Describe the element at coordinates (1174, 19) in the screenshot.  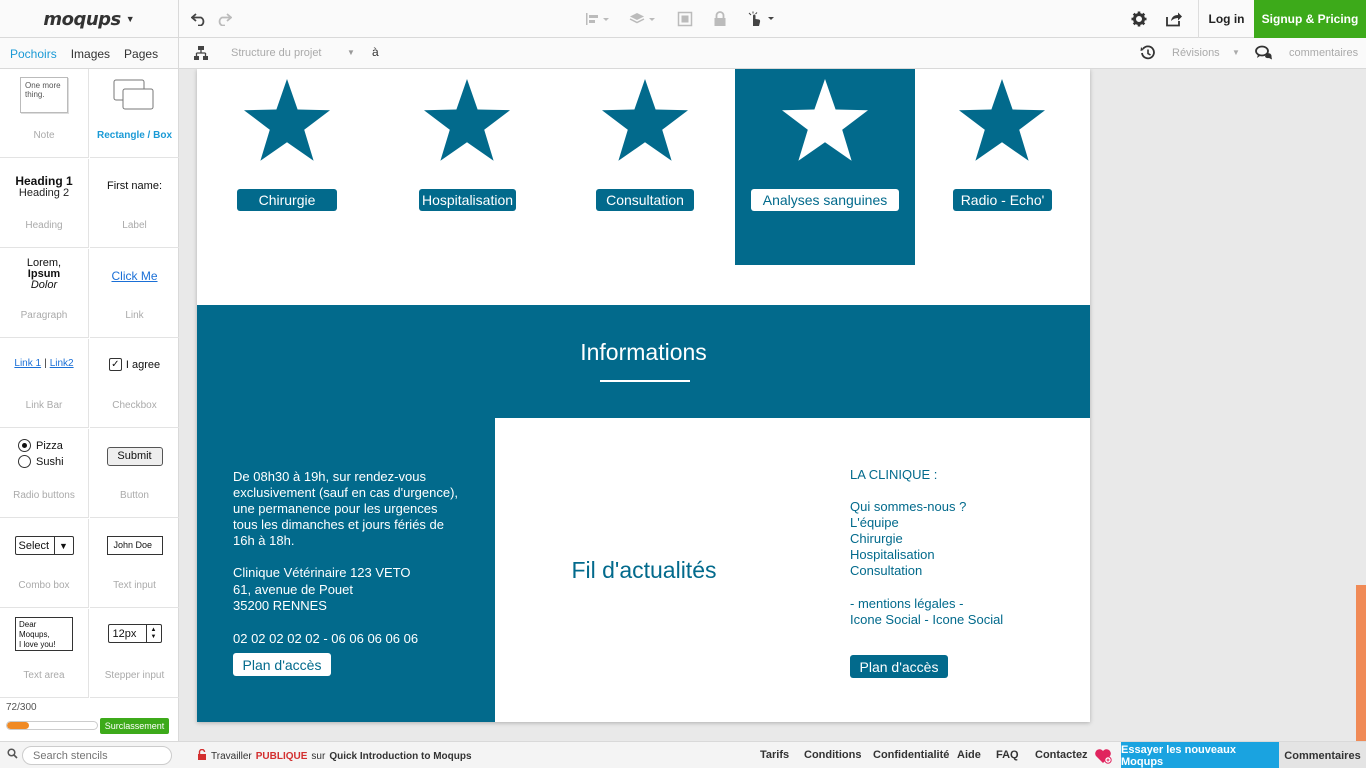
I see `share-icon` at that location.